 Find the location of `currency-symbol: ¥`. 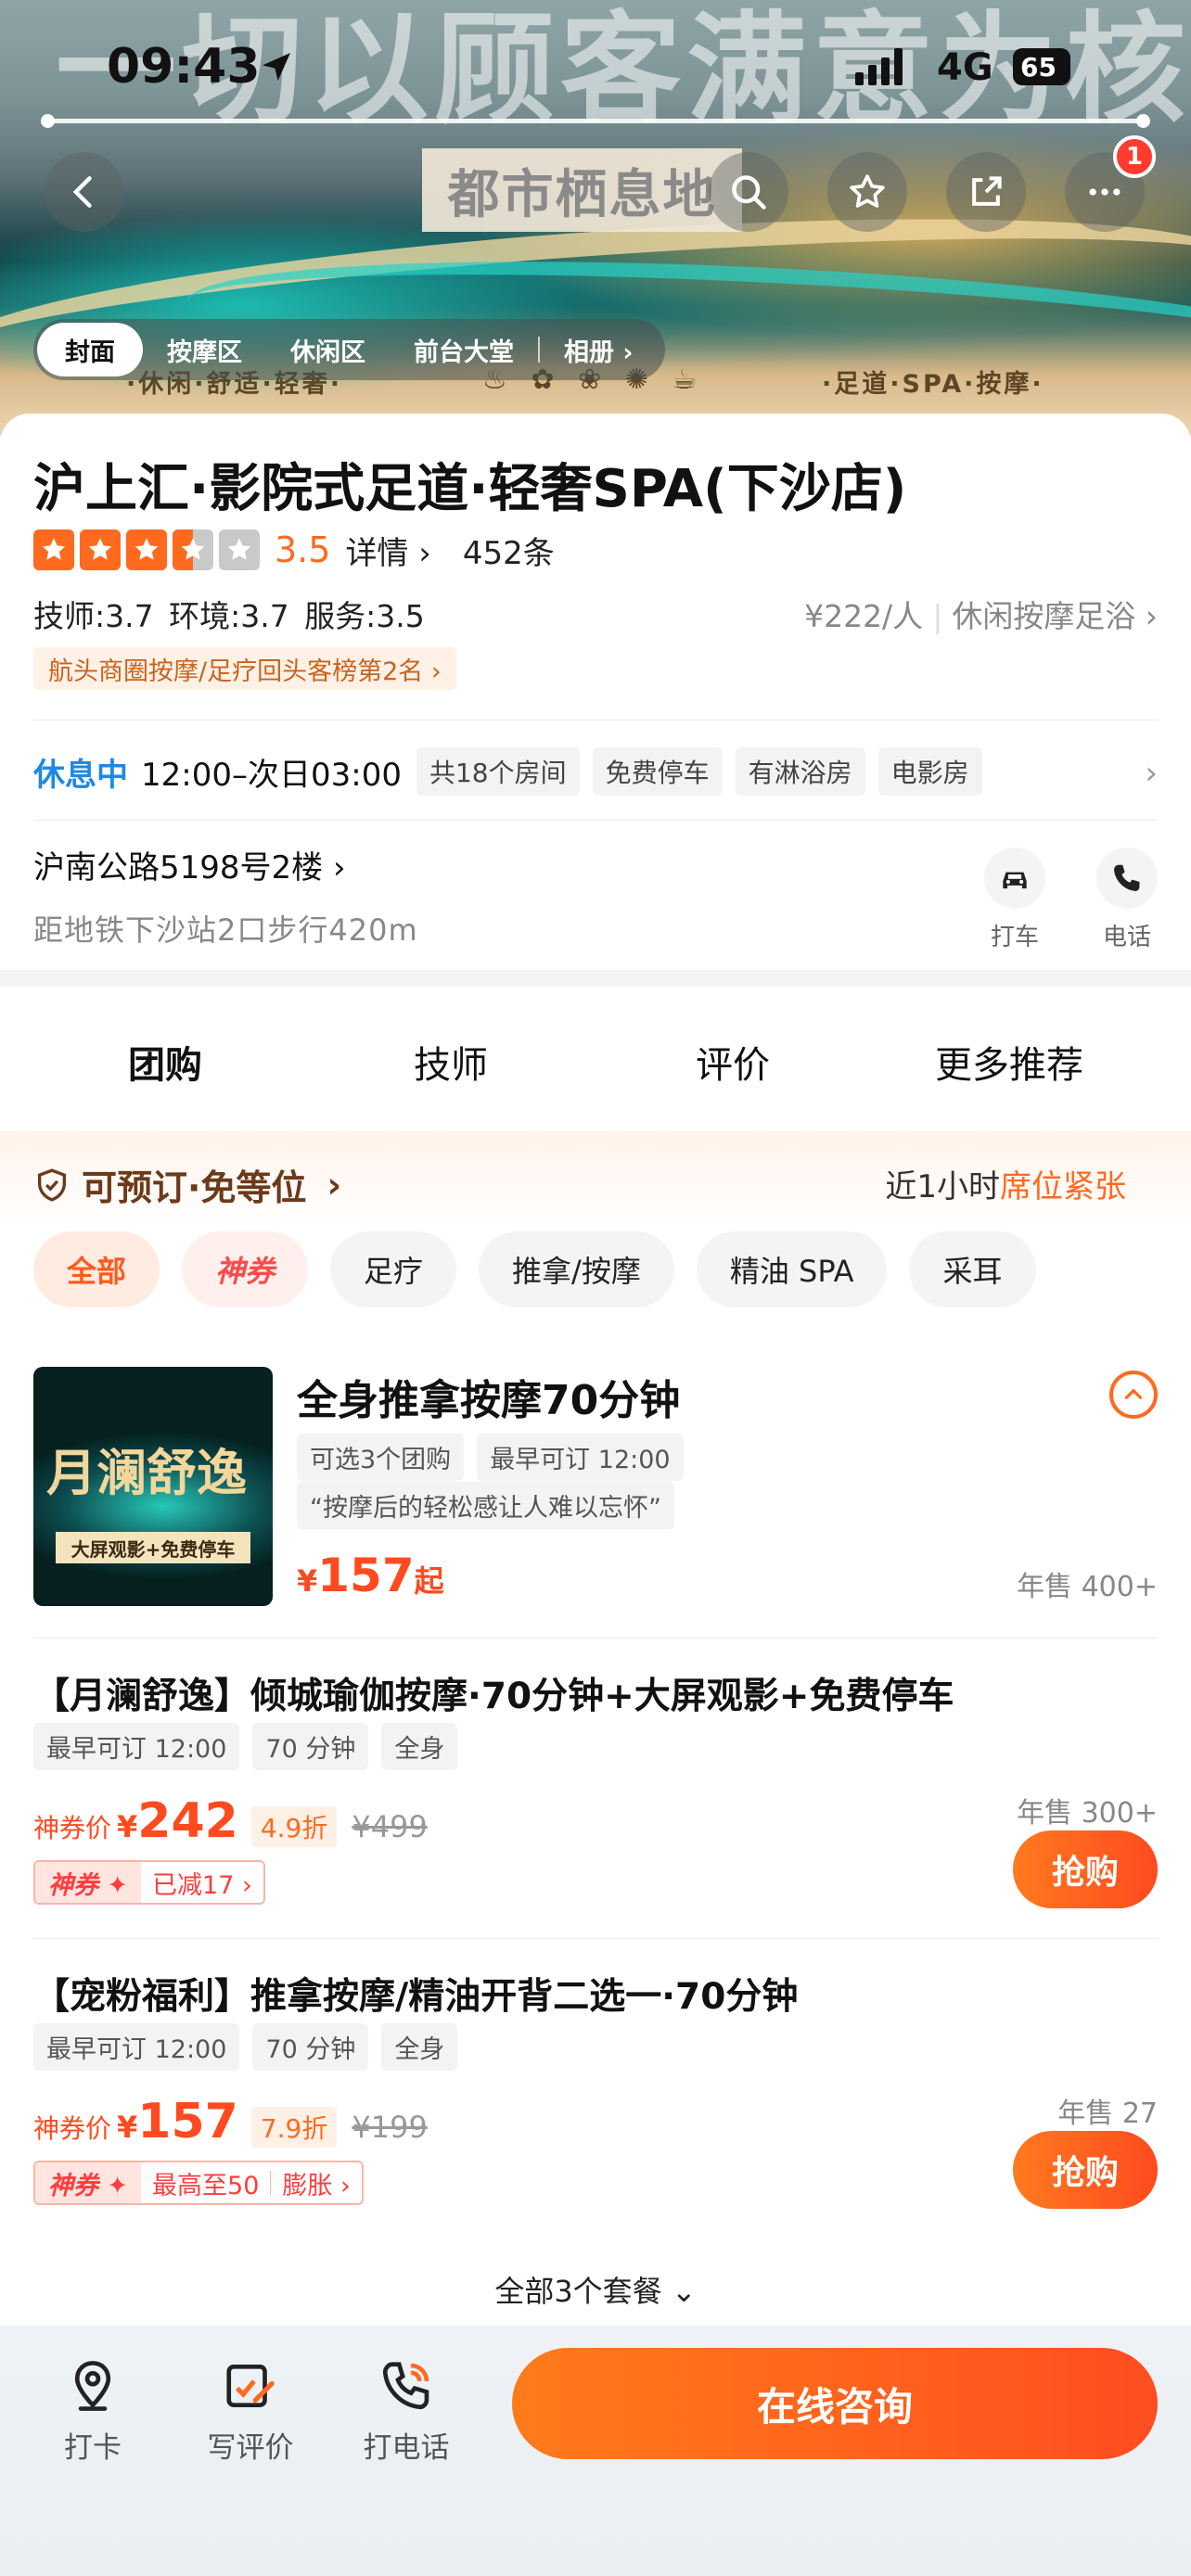

currency-symbol: ¥ is located at coordinates (308, 1581).